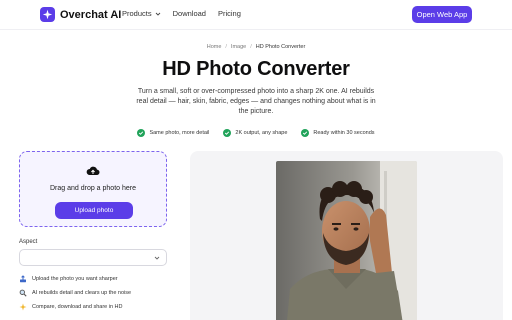 The image size is (512, 320). I want to click on nav-products: Products, so click(141, 13).